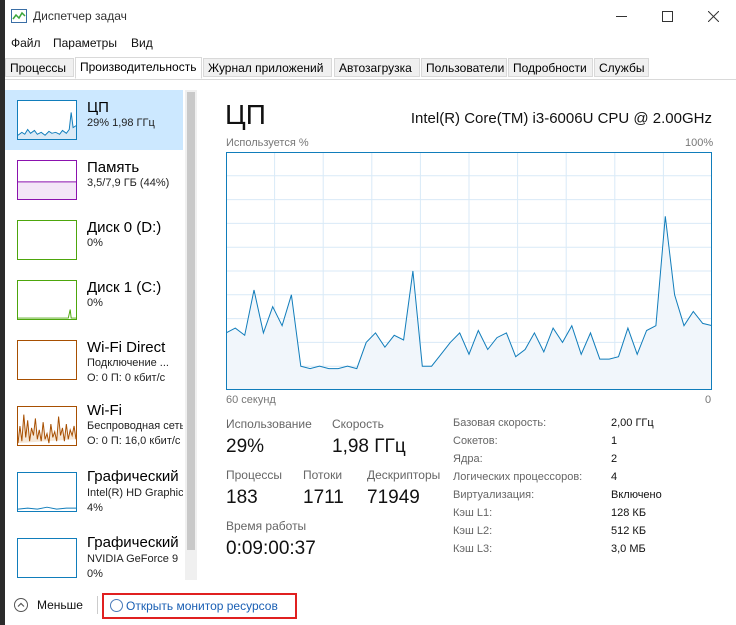 Image resolution: width=736 pixels, height=625 pixels. I want to click on chevron-up-icon, so click(21, 605).